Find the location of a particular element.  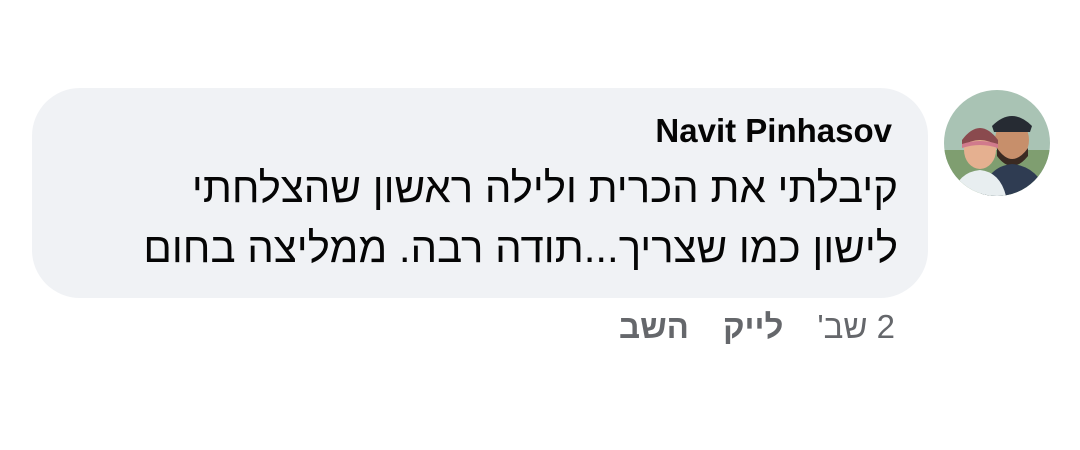

comment-text-line: קיבלתי את הכרית ולילה ראשון שהצלחתי is located at coordinates (544, 187).